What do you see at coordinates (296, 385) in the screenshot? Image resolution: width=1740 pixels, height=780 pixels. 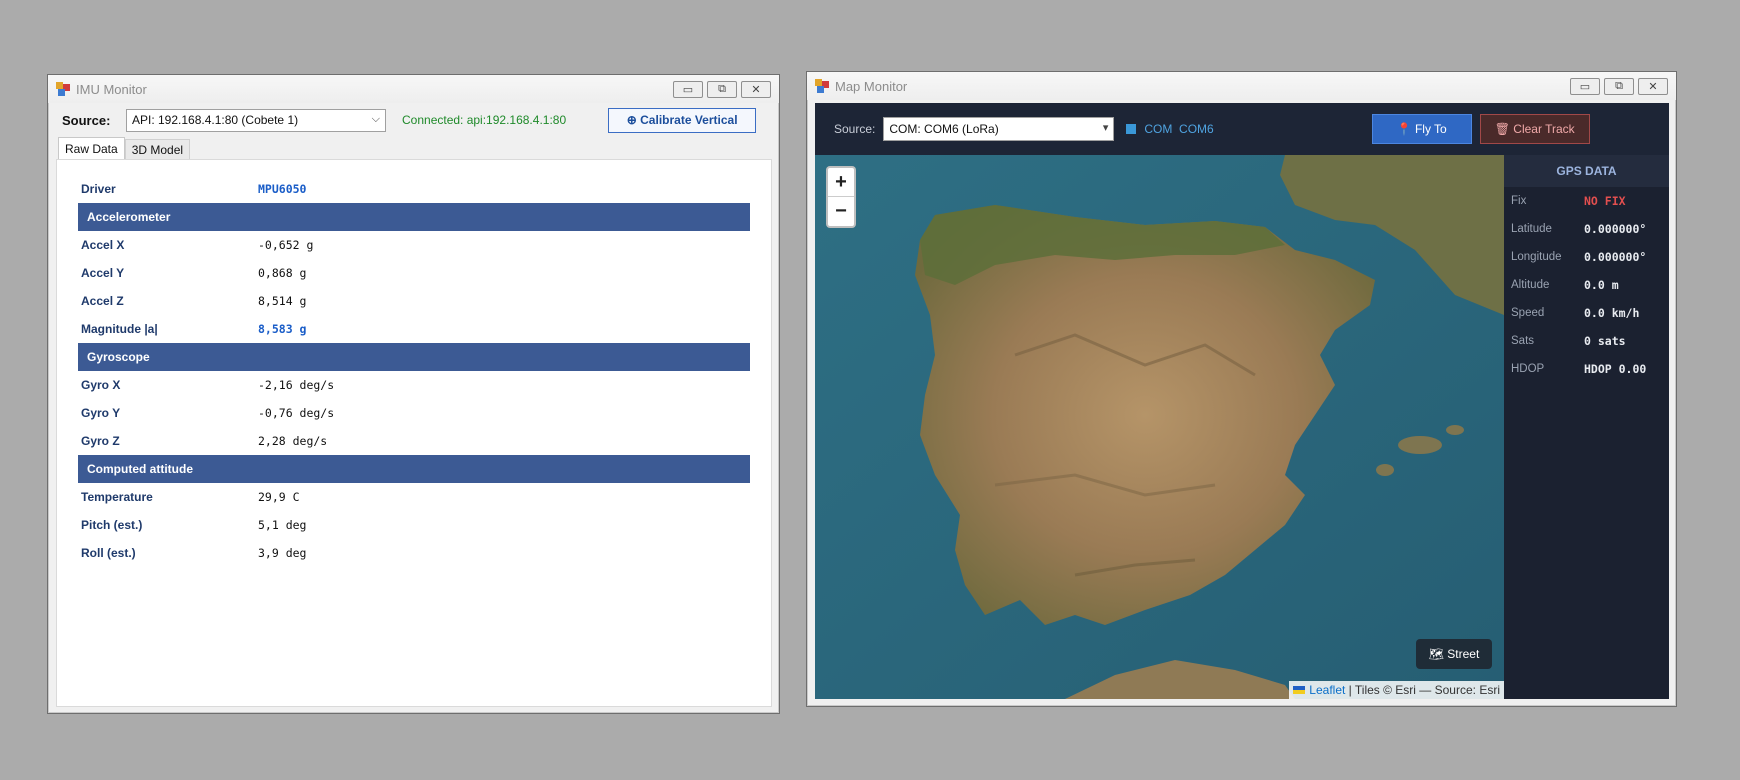 I see `row-value: -2,16 deg/s` at bounding box center [296, 385].